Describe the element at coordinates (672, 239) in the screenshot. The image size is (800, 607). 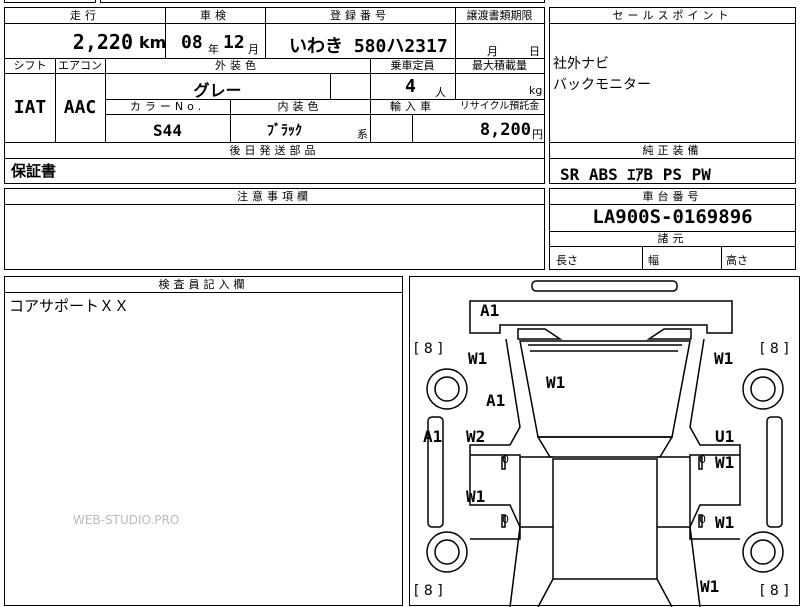
I see `dimensions-header: 諸元` at that location.